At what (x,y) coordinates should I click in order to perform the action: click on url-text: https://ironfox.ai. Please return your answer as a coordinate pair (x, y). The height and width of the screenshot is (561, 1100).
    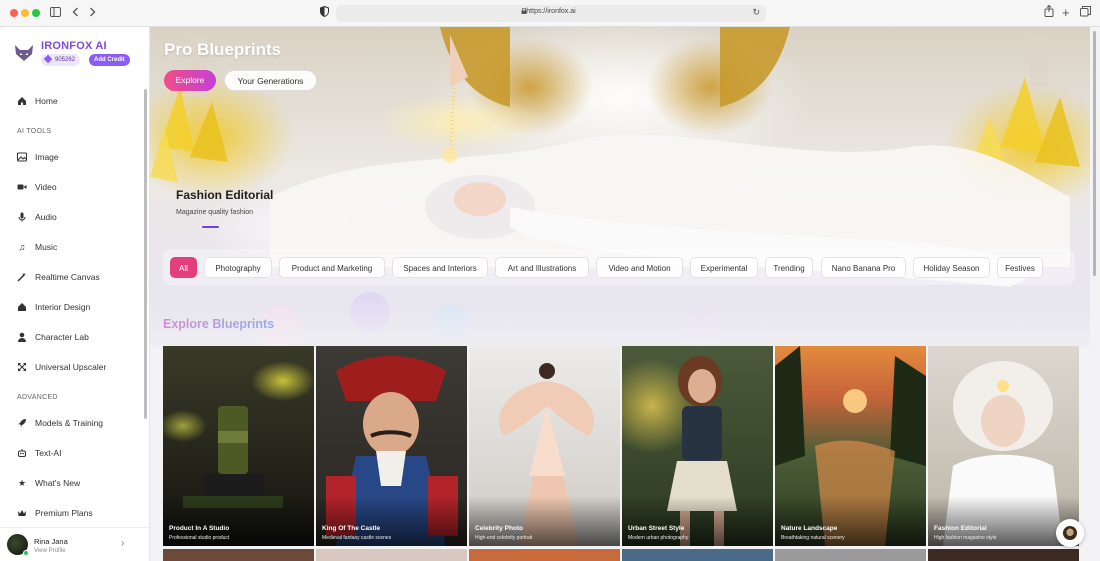
    Looking at the image, I should click on (551, 11).